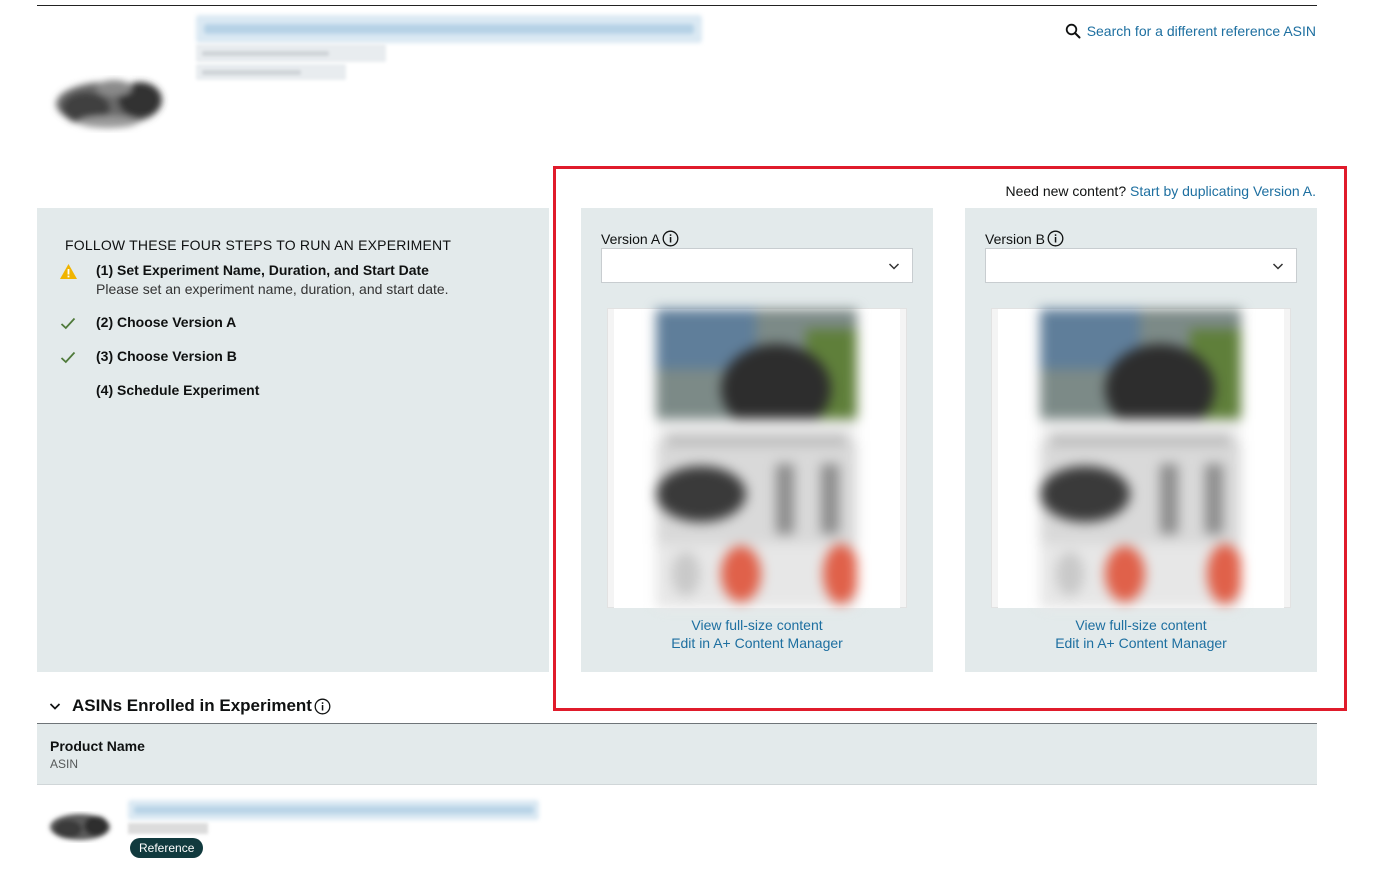 The image size is (1391, 869). I want to click on version-b-label-text: Version B, so click(1015, 238).